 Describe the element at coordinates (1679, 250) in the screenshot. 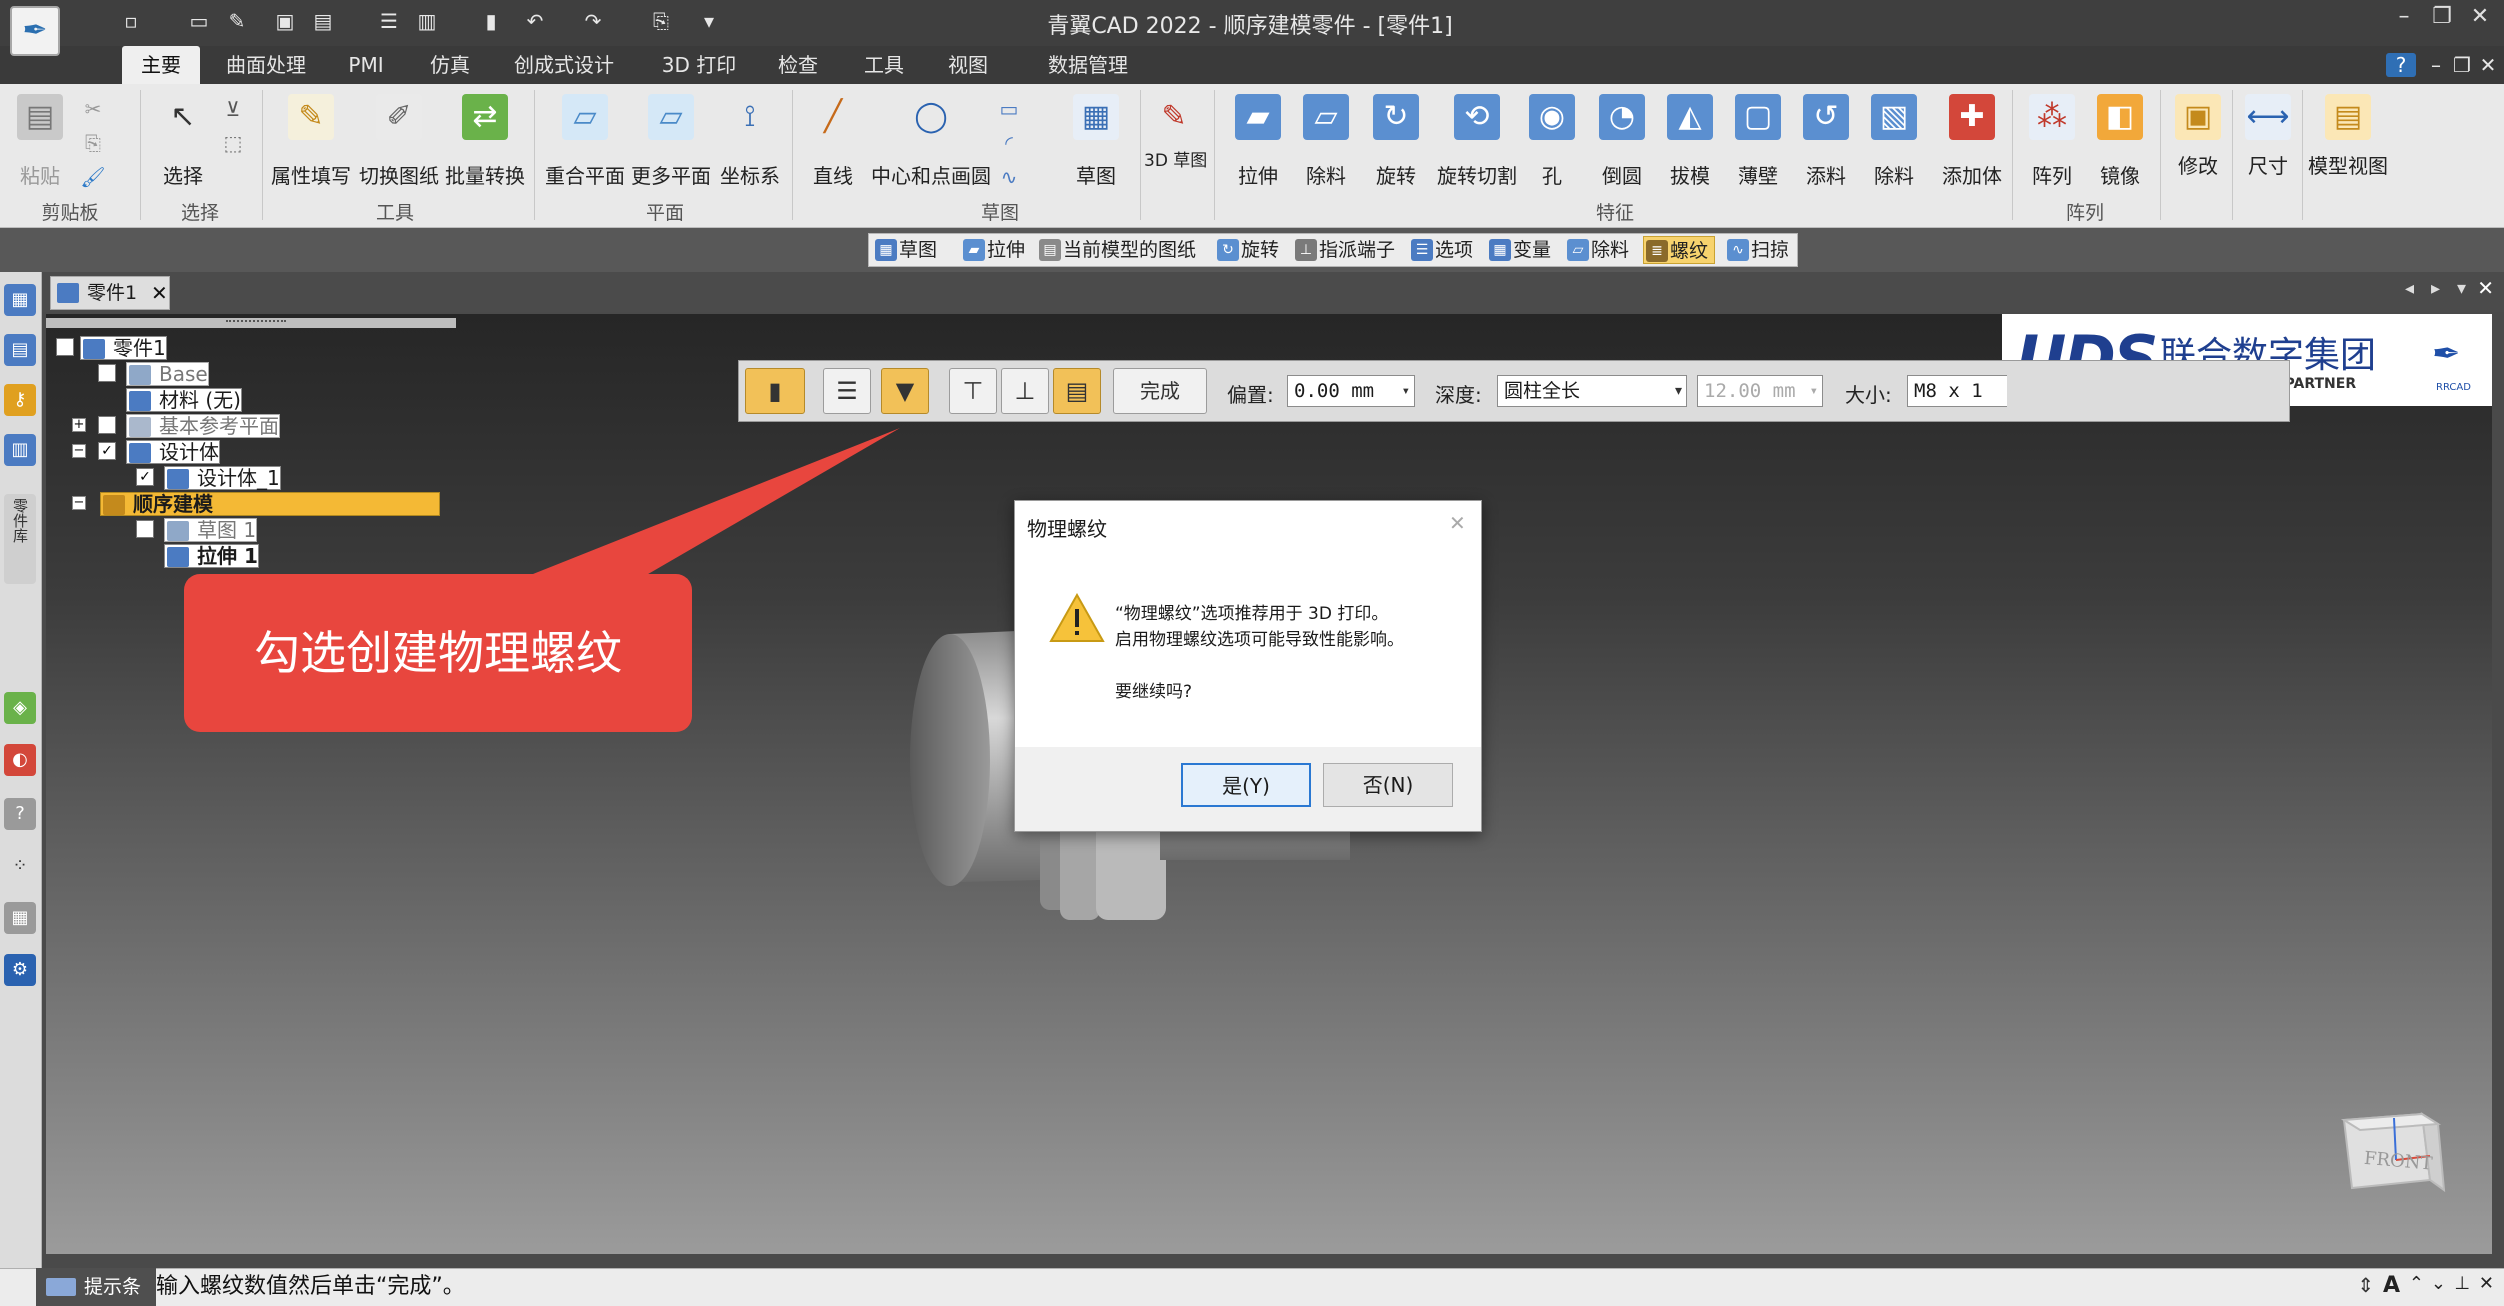

I see `cmd-thread: ≣ 螺纹` at that location.